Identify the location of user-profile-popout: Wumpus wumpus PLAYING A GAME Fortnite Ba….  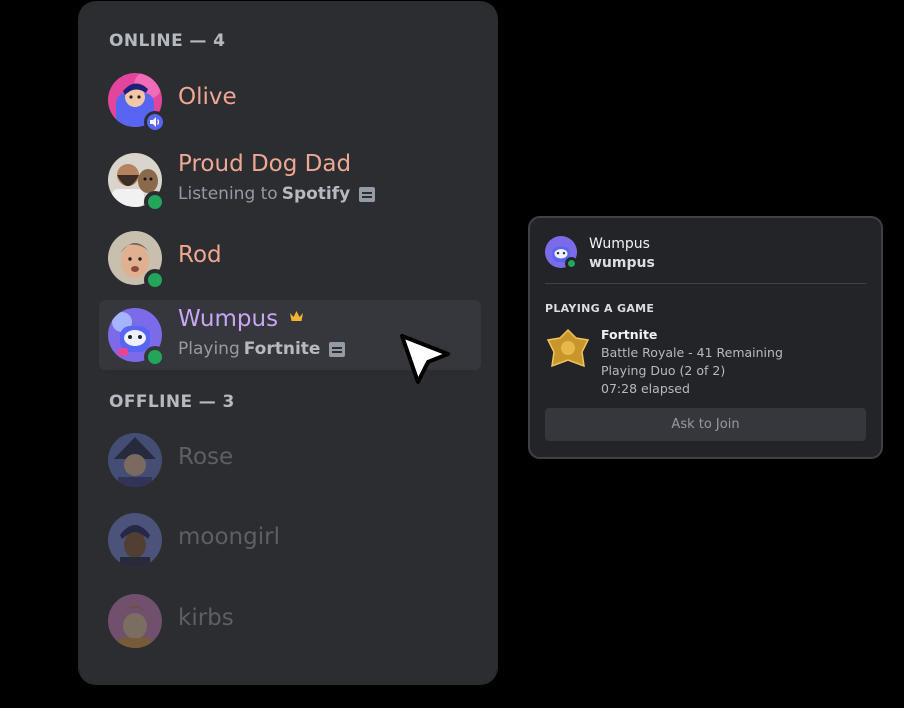
(705, 337).